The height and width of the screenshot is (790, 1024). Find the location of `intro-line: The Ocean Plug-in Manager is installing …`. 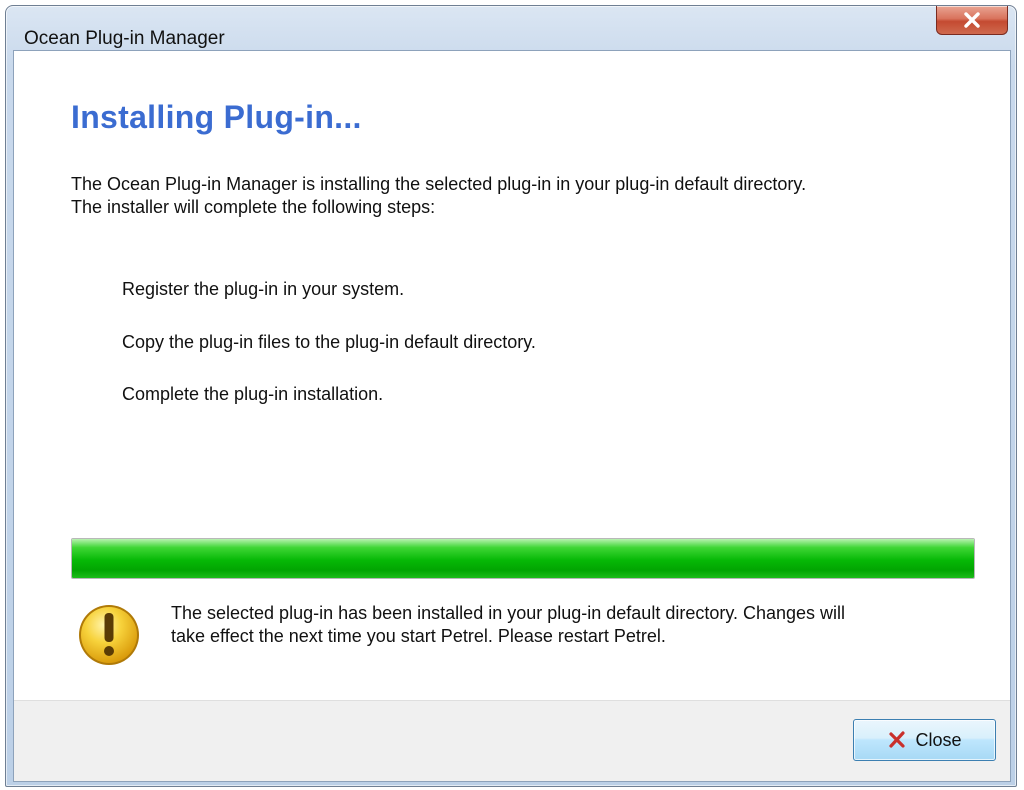

intro-line: The Ocean Plug-in Manager is installing … is located at coordinates (439, 184).